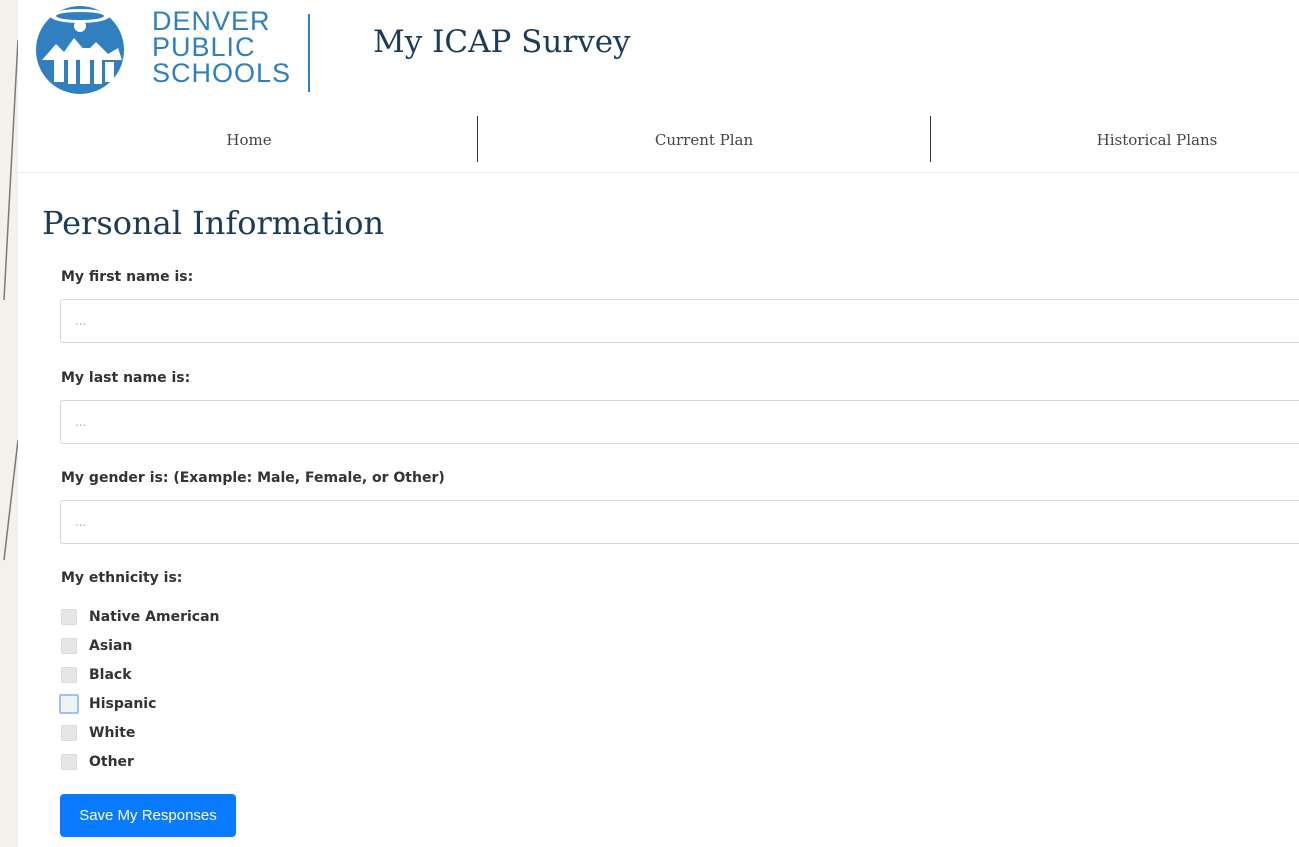  What do you see at coordinates (154, 617) in the screenshot?
I see `native-american-label: Native American` at bounding box center [154, 617].